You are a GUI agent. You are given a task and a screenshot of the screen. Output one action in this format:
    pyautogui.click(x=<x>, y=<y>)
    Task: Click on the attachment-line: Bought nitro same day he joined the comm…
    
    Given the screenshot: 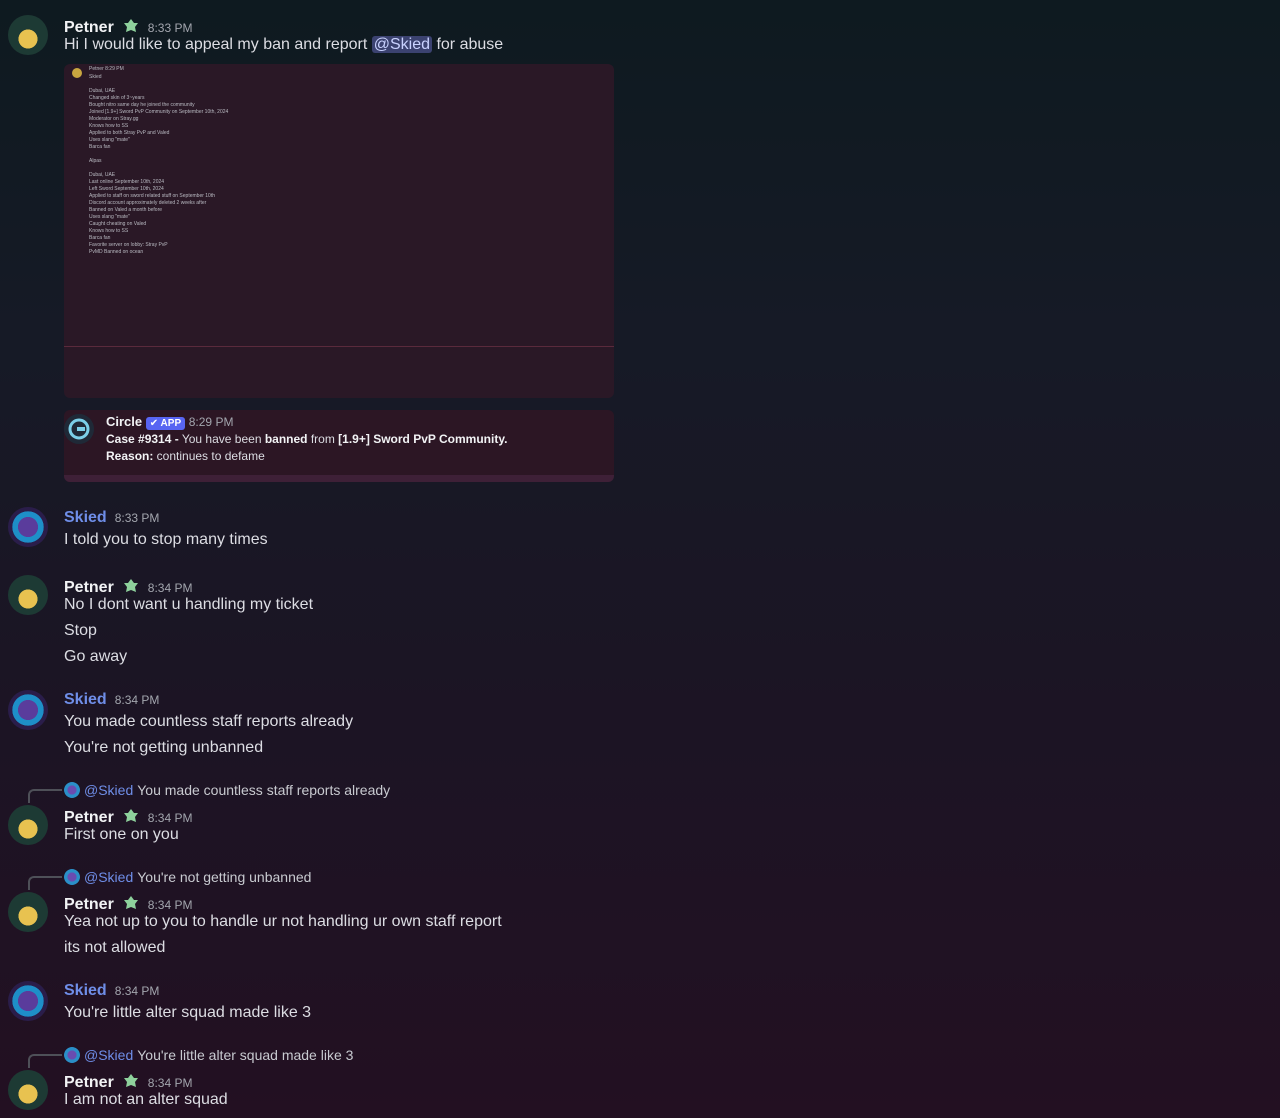 What is the action you would take?
    pyautogui.click(x=142, y=105)
    